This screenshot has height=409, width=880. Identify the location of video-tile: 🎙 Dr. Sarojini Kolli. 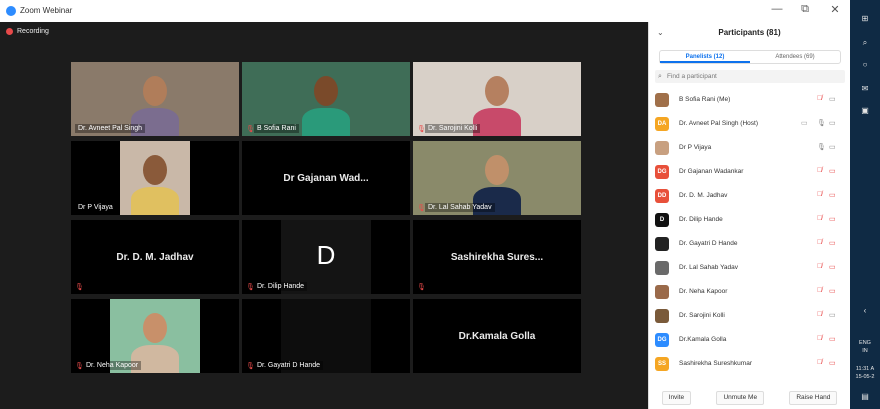
(497, 99).